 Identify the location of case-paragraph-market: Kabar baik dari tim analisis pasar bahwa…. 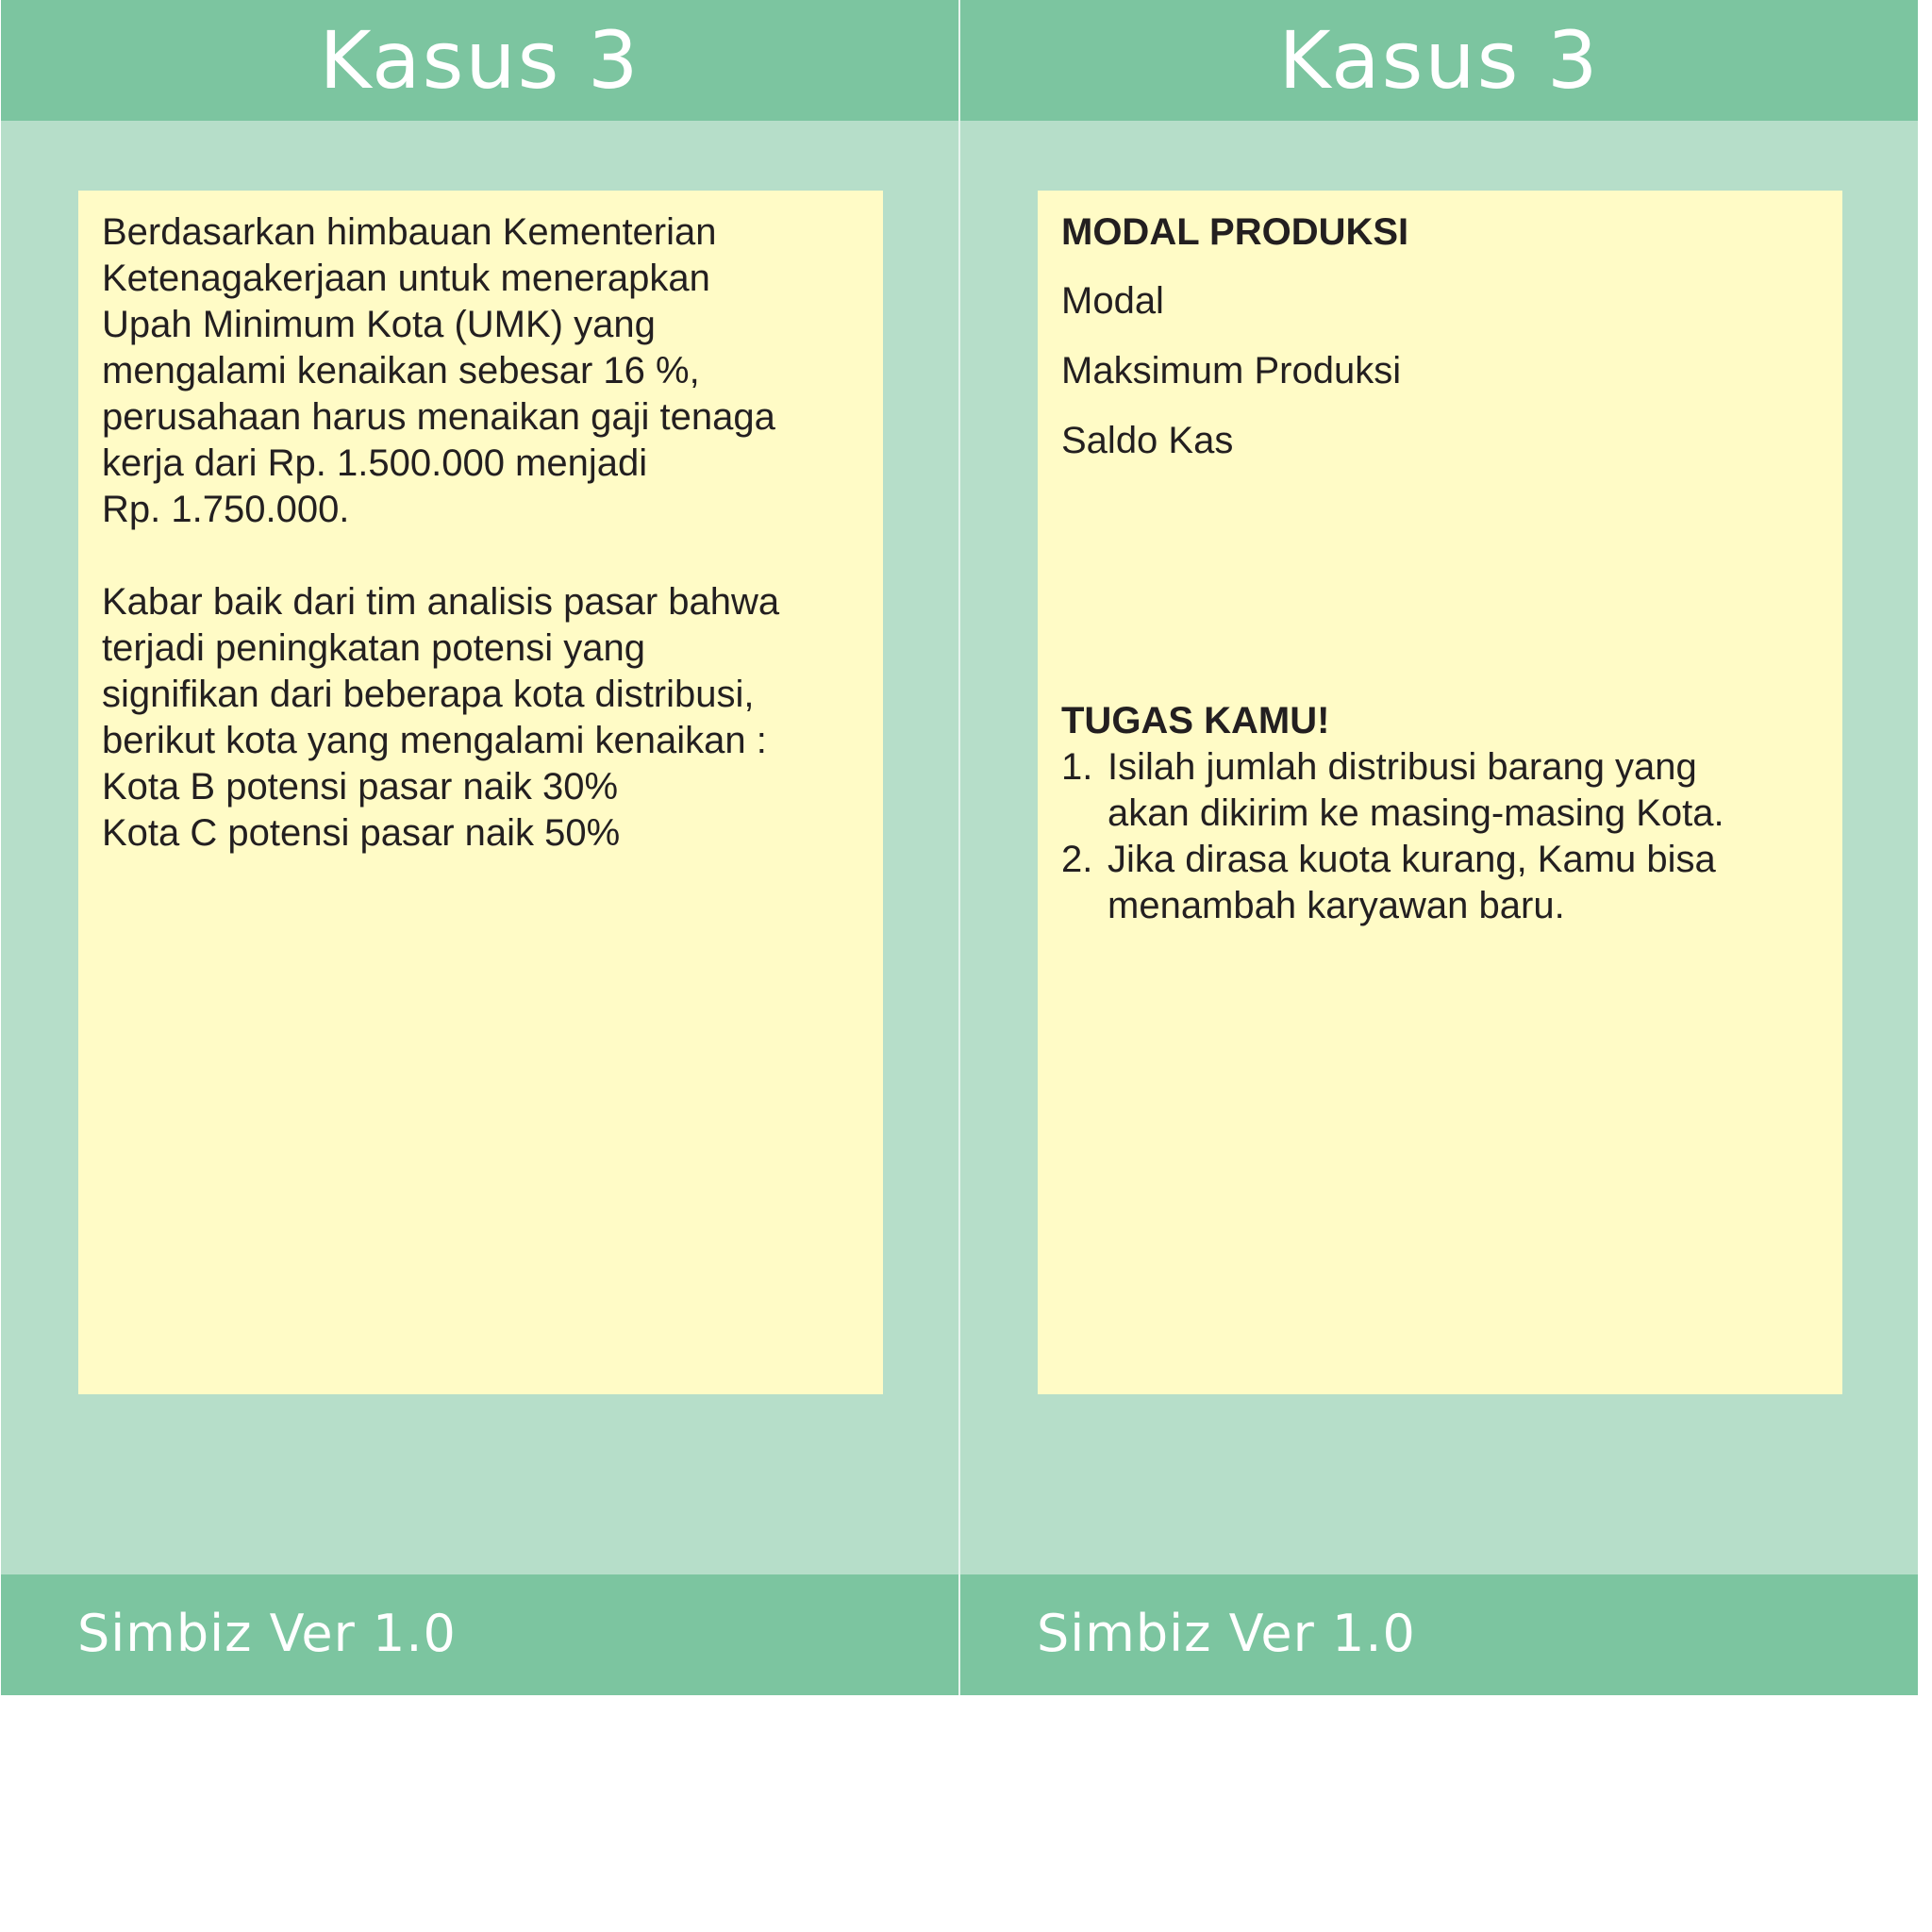
(441, 718).